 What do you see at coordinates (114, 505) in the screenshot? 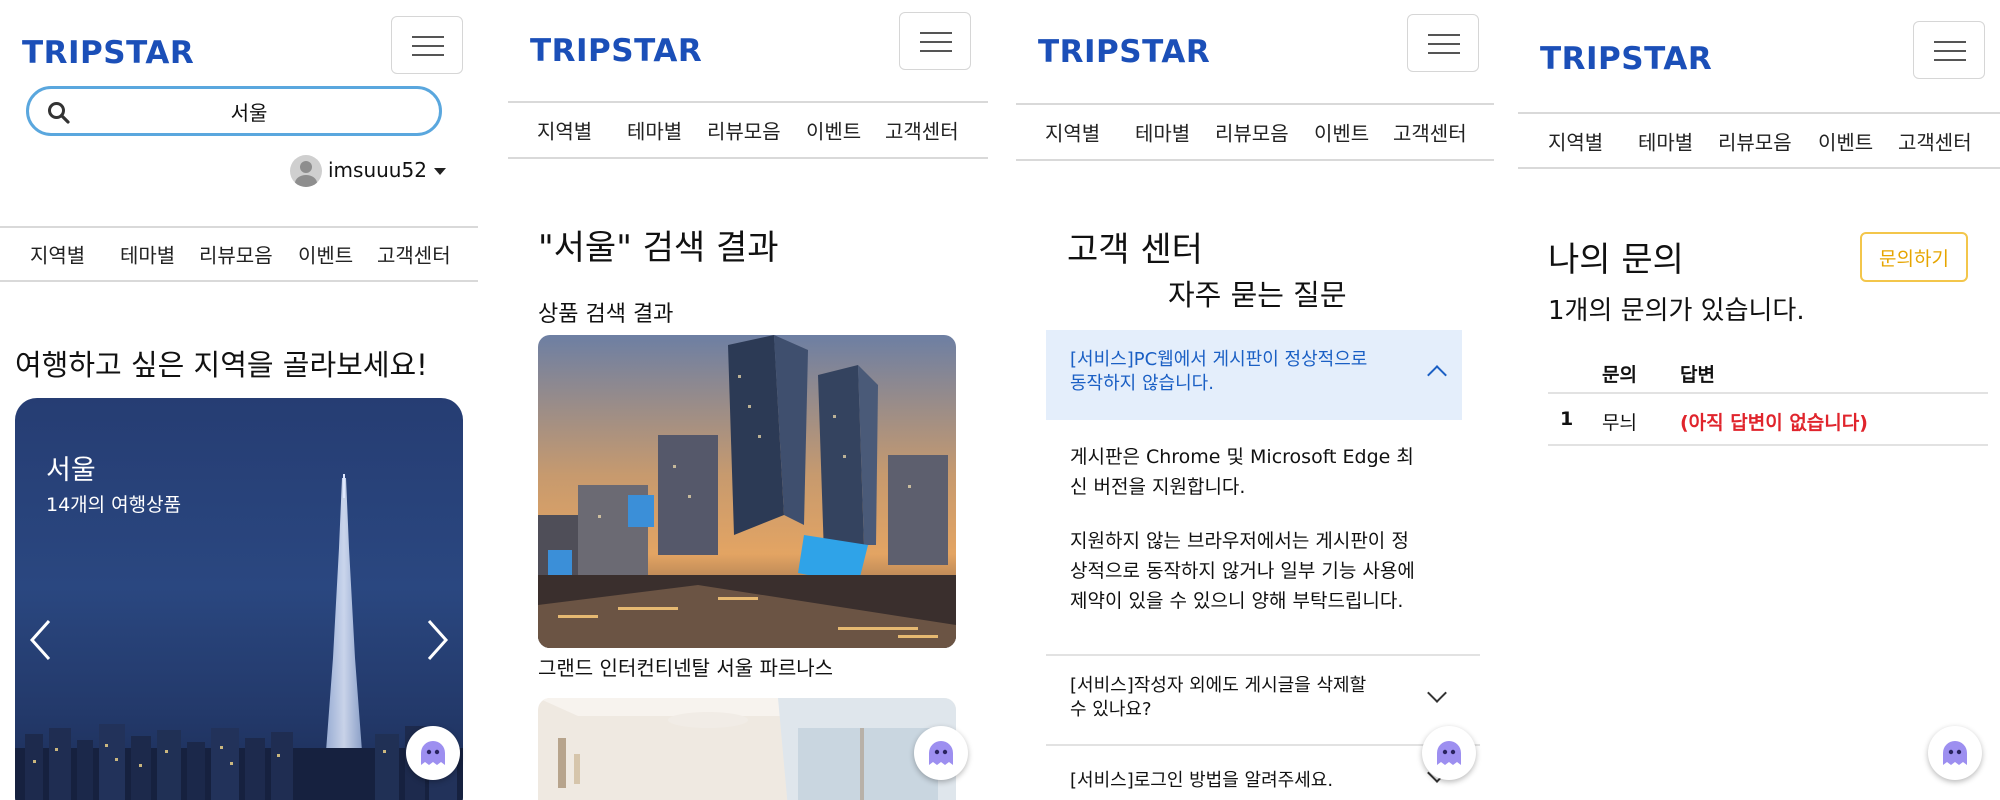
I see `region-product-count: 14개의 여행상품` at bounding box center [114, 505].